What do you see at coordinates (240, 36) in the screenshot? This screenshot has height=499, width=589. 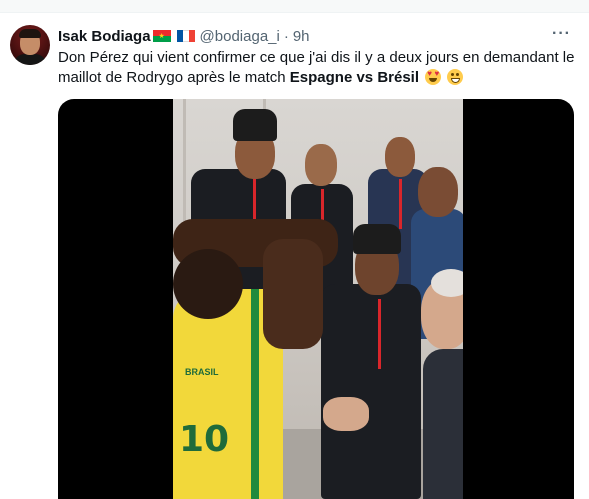 I see `author-handle: @bodiaga_i` at bounding box center [240, 36].